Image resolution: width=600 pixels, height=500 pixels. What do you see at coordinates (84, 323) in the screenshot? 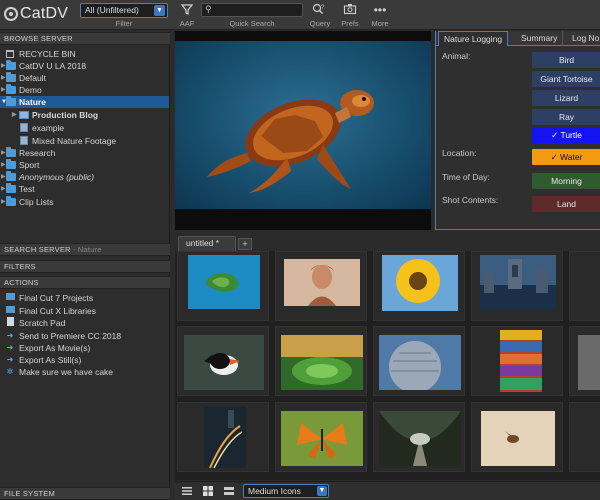
I see `action-scratch-pad: Scratch Pad` at bounding box center [84, 323].